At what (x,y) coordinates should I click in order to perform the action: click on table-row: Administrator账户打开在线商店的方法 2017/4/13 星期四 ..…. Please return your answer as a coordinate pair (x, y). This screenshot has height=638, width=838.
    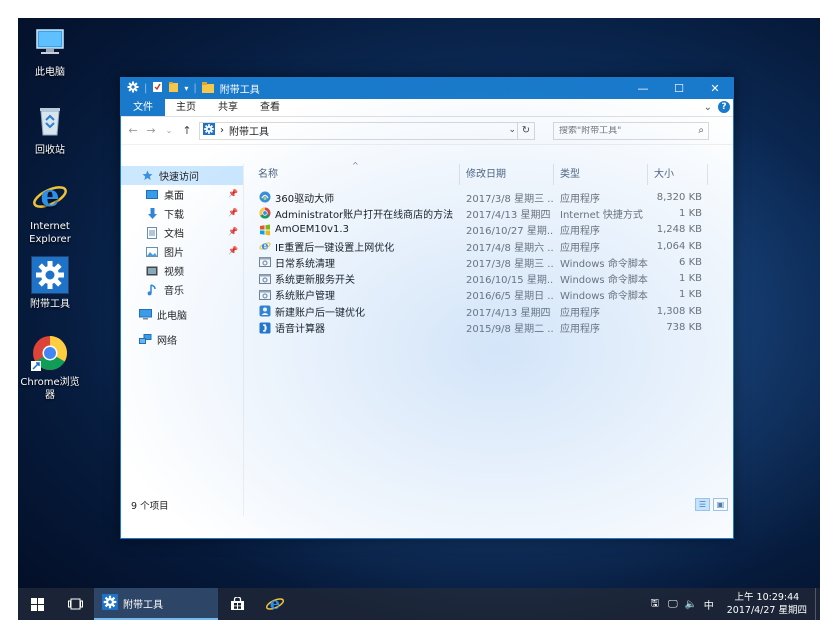
    Looking at the image, I should click on (488, 213).